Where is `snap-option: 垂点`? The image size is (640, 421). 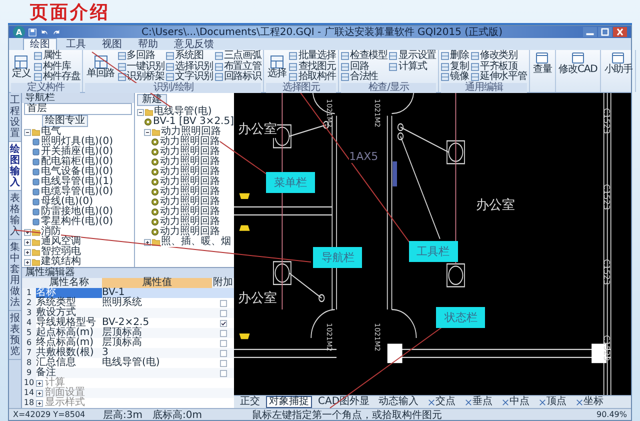 snap-option: 垂点 is located at coordinates (479, 402).